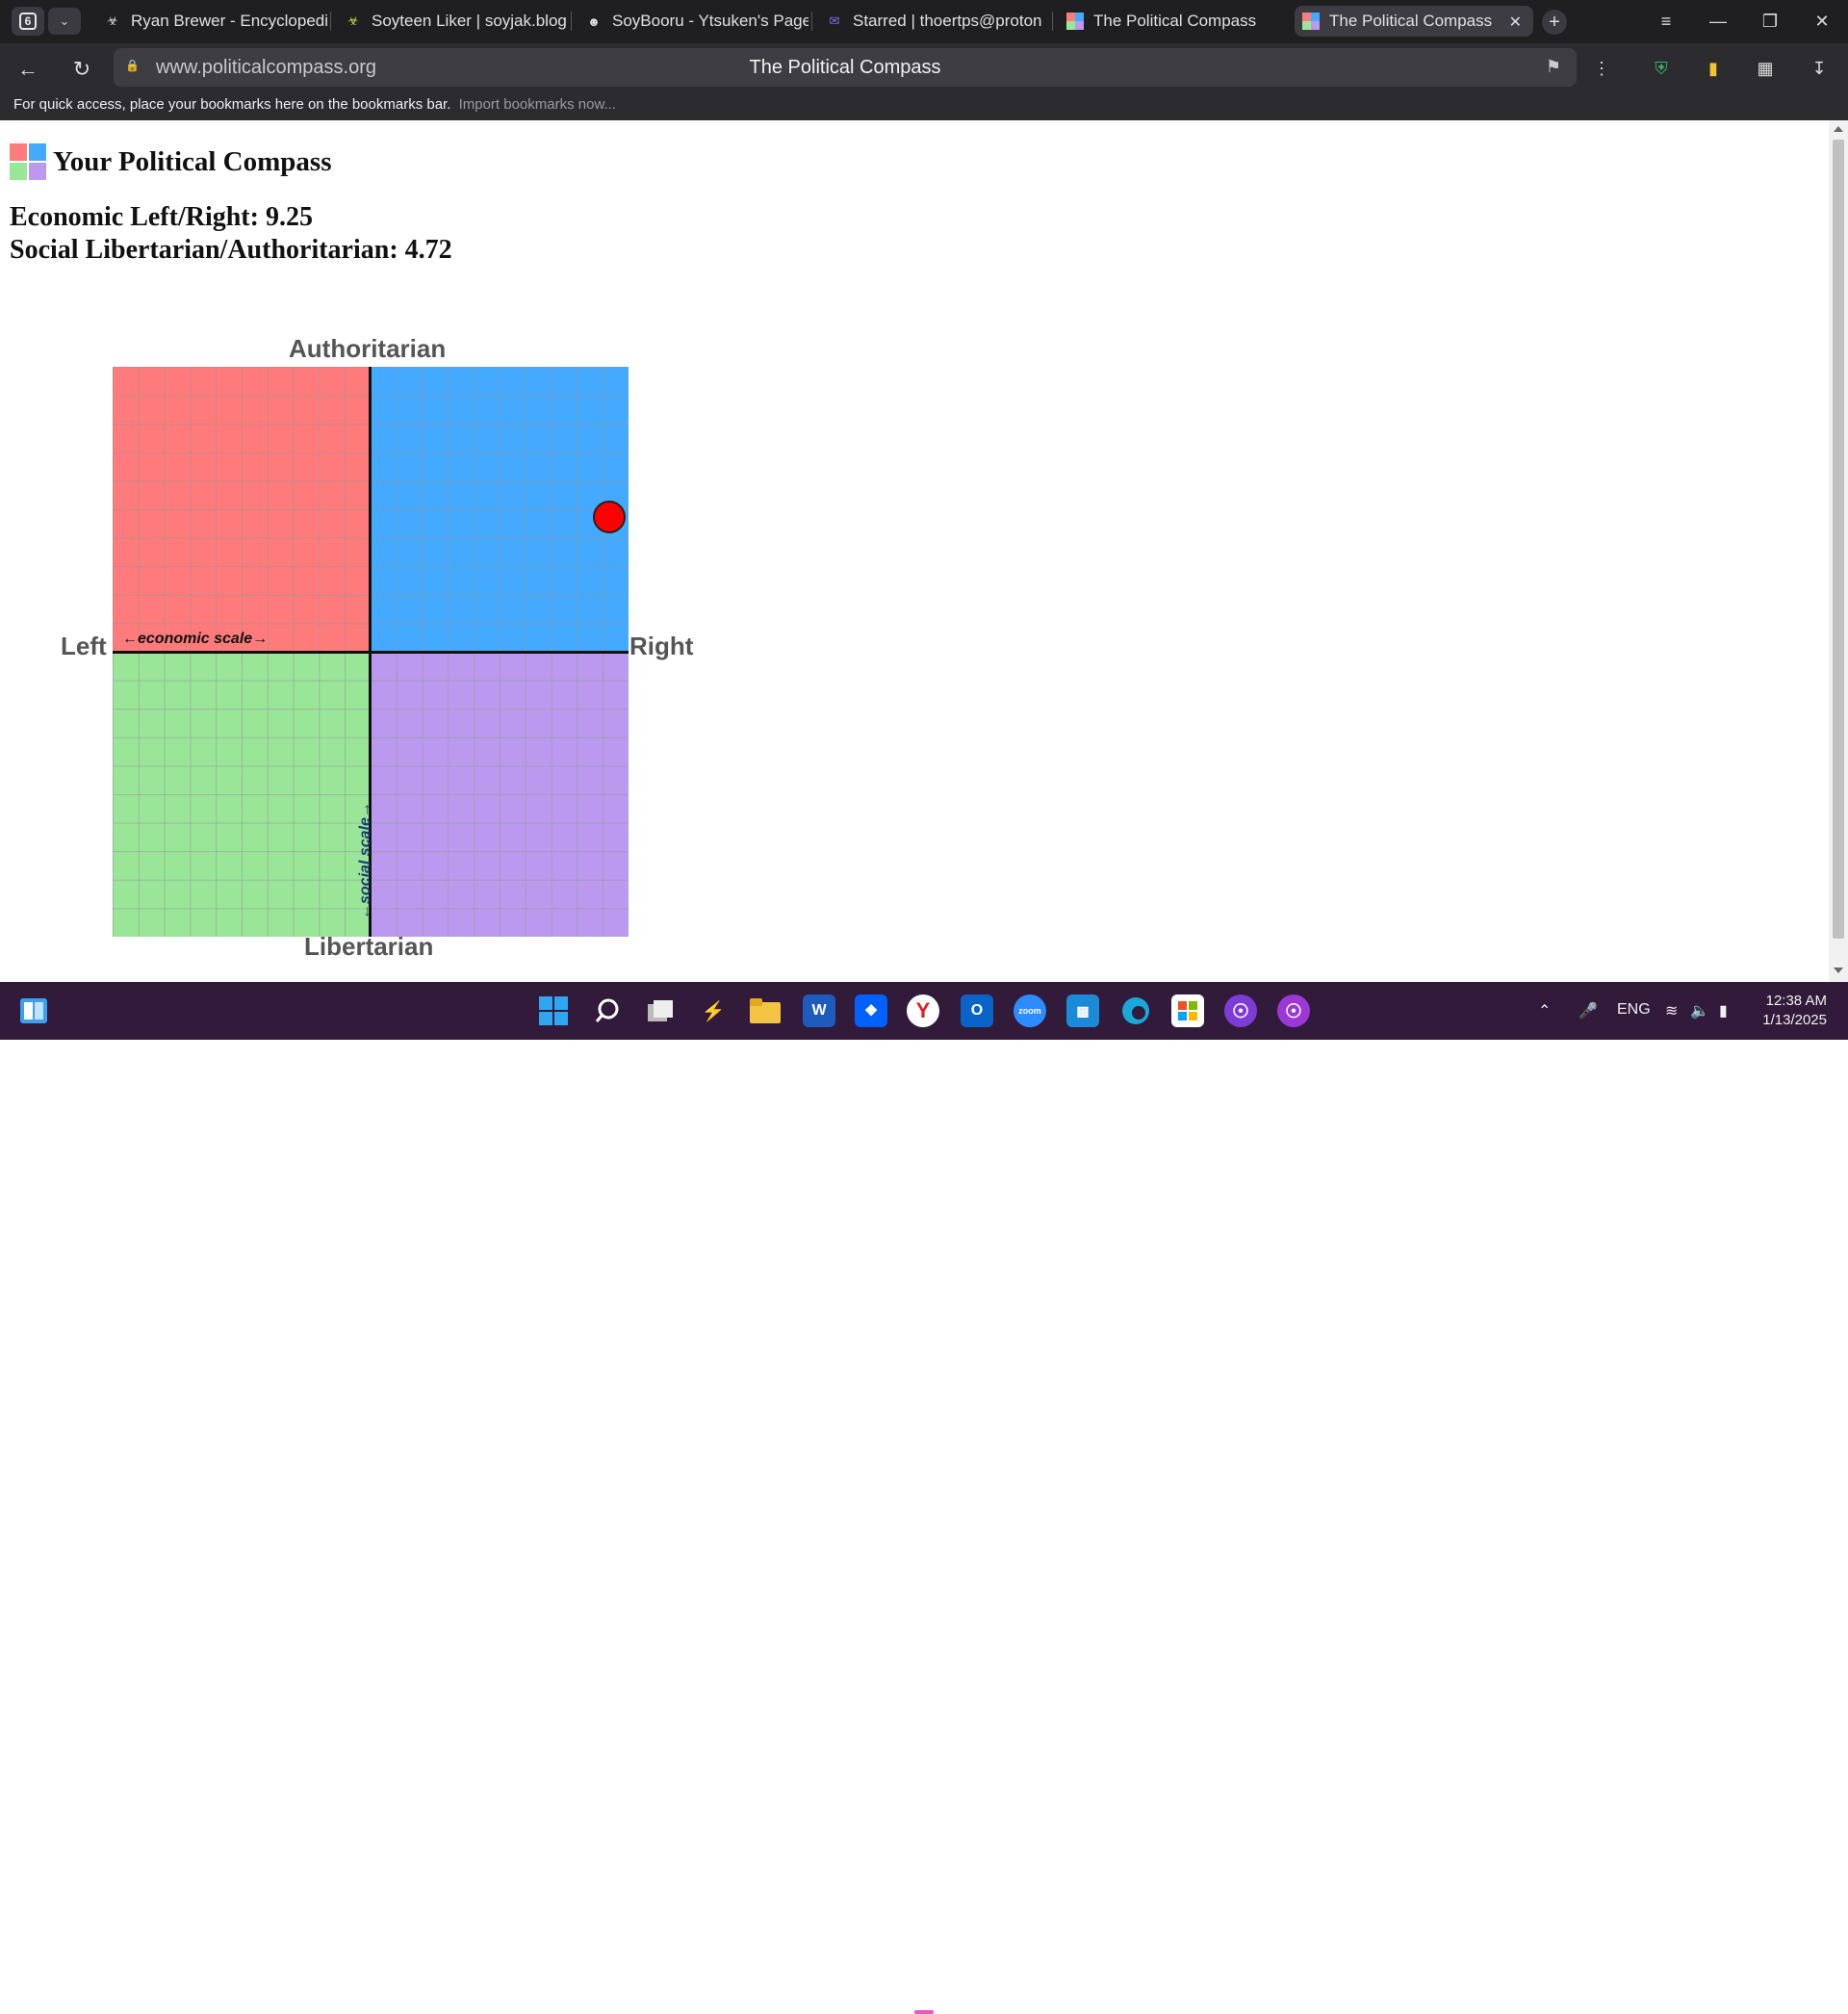 The height and width of the screenshot is (2014, 1848). I want to click on close-icon: ✕, so click(1515, 22).